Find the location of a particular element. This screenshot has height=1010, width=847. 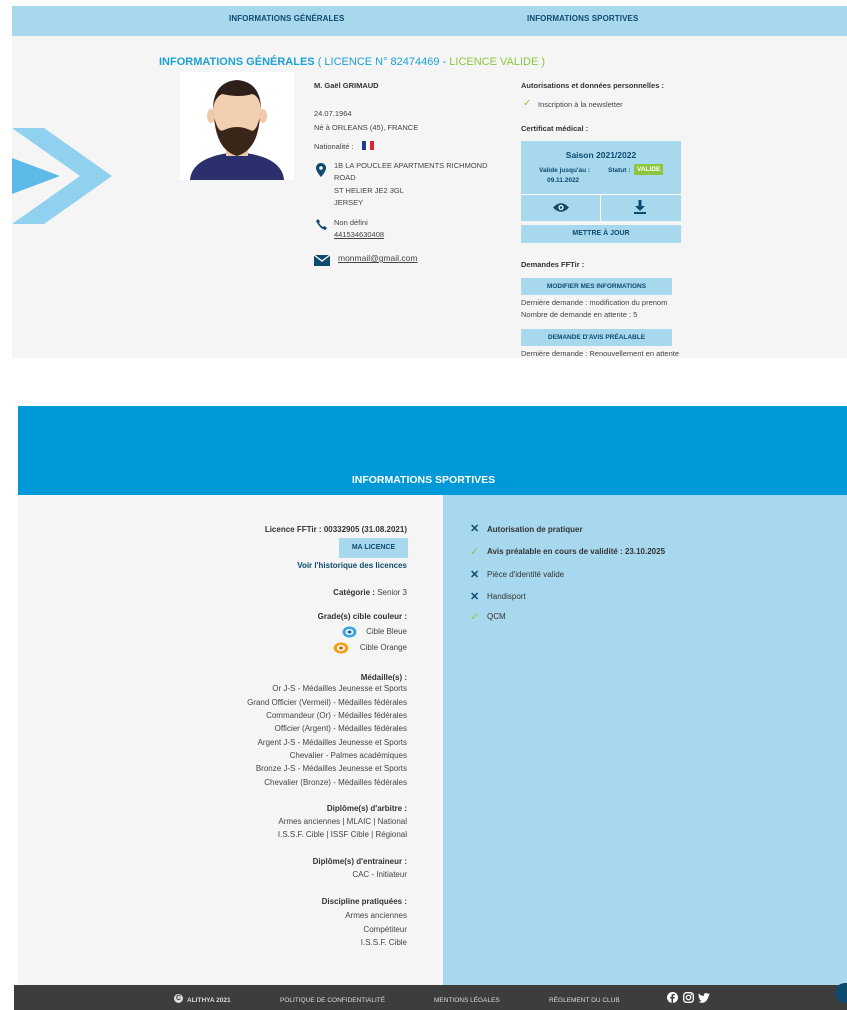

eye-icon is located at coordinates (561, 207).